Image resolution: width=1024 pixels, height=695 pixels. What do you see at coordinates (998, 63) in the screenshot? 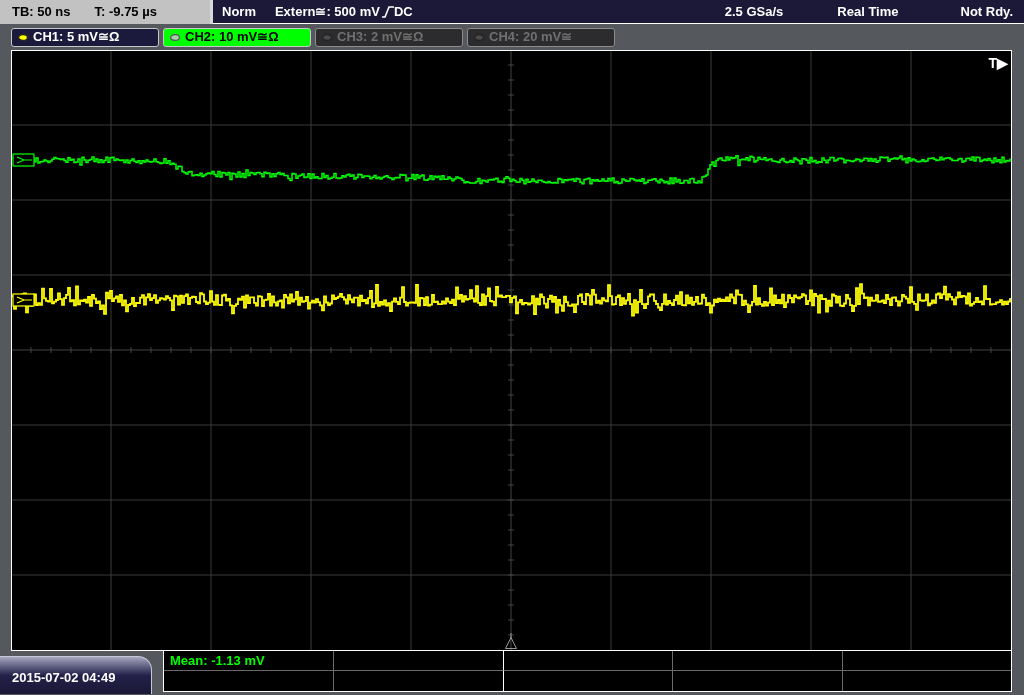
I see `trigger-marker-label: T▶` at bounding box center [998, 63].